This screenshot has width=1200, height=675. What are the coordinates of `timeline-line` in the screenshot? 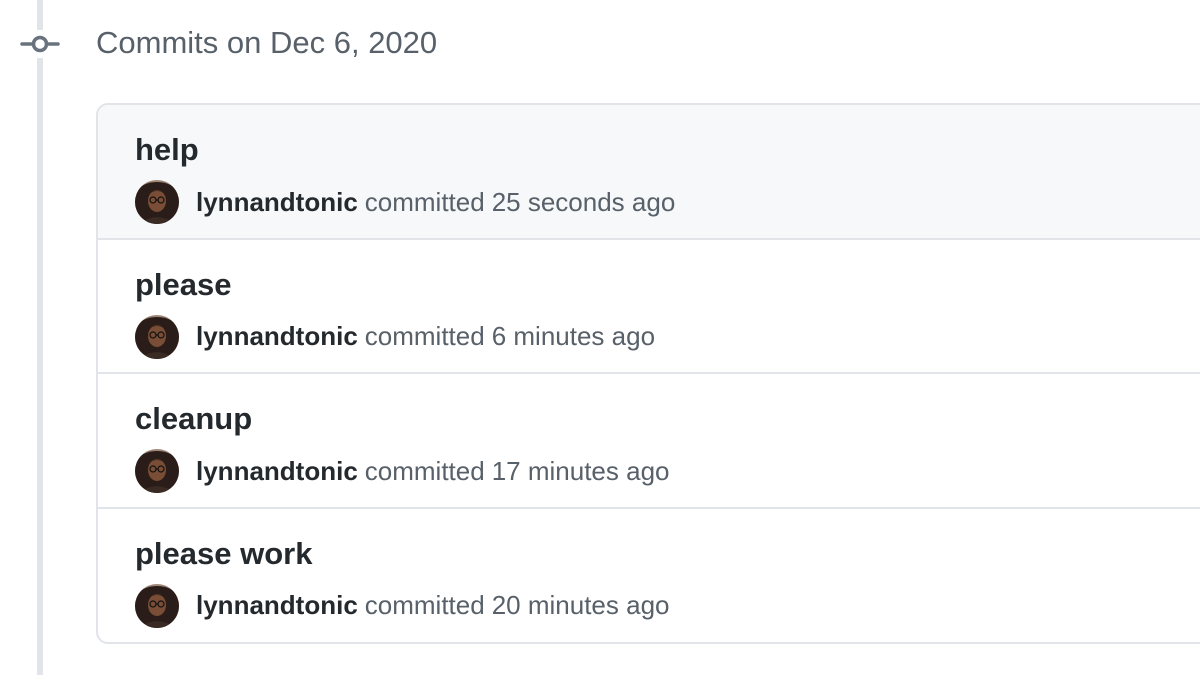 It's located at (40, 337).